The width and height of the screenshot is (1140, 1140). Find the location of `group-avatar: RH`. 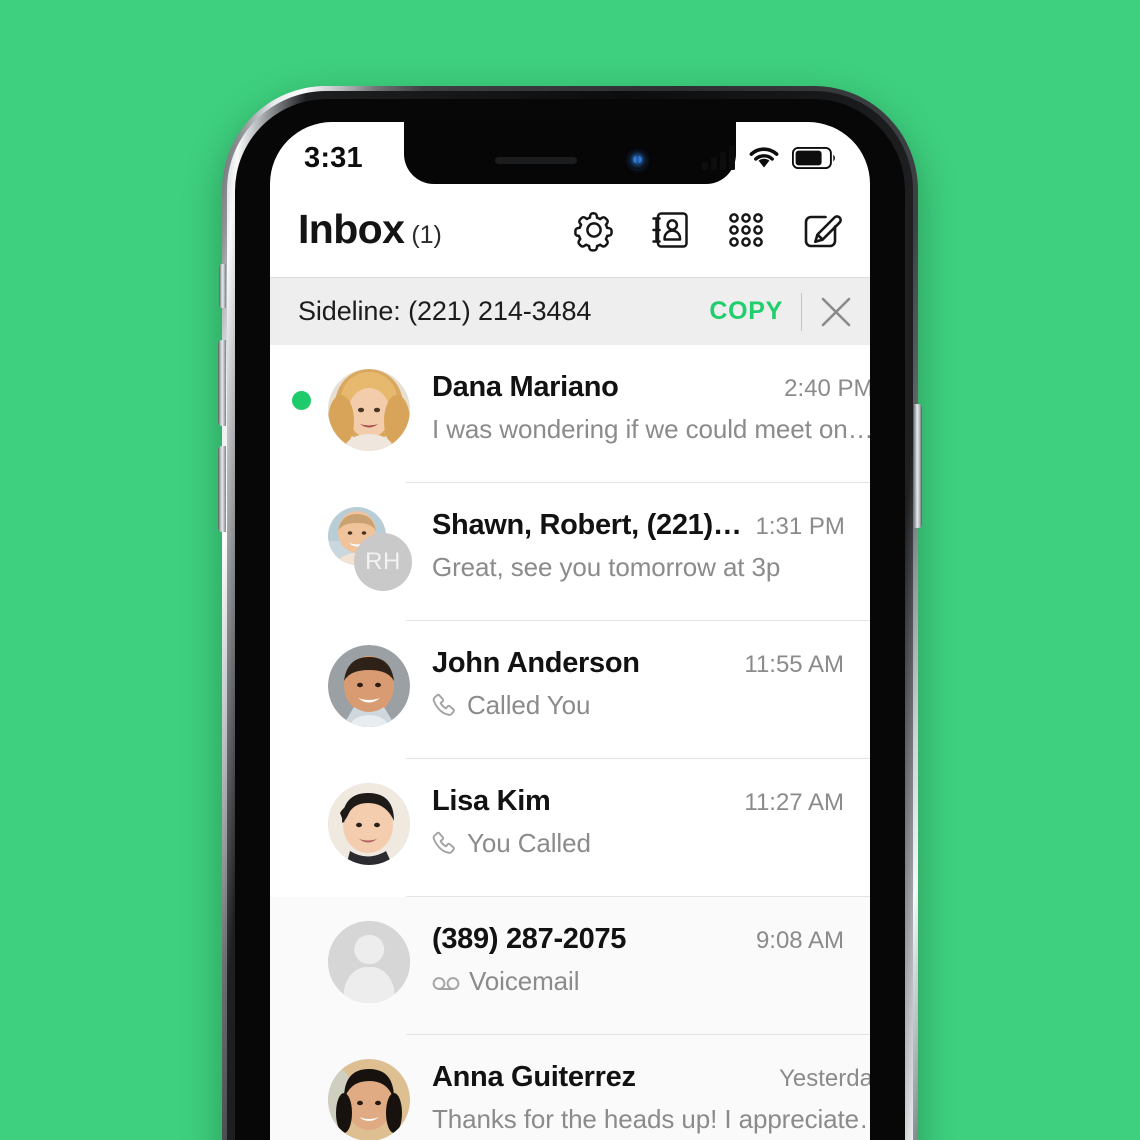

group-avatar: RH is located at coordinates (370, 549).